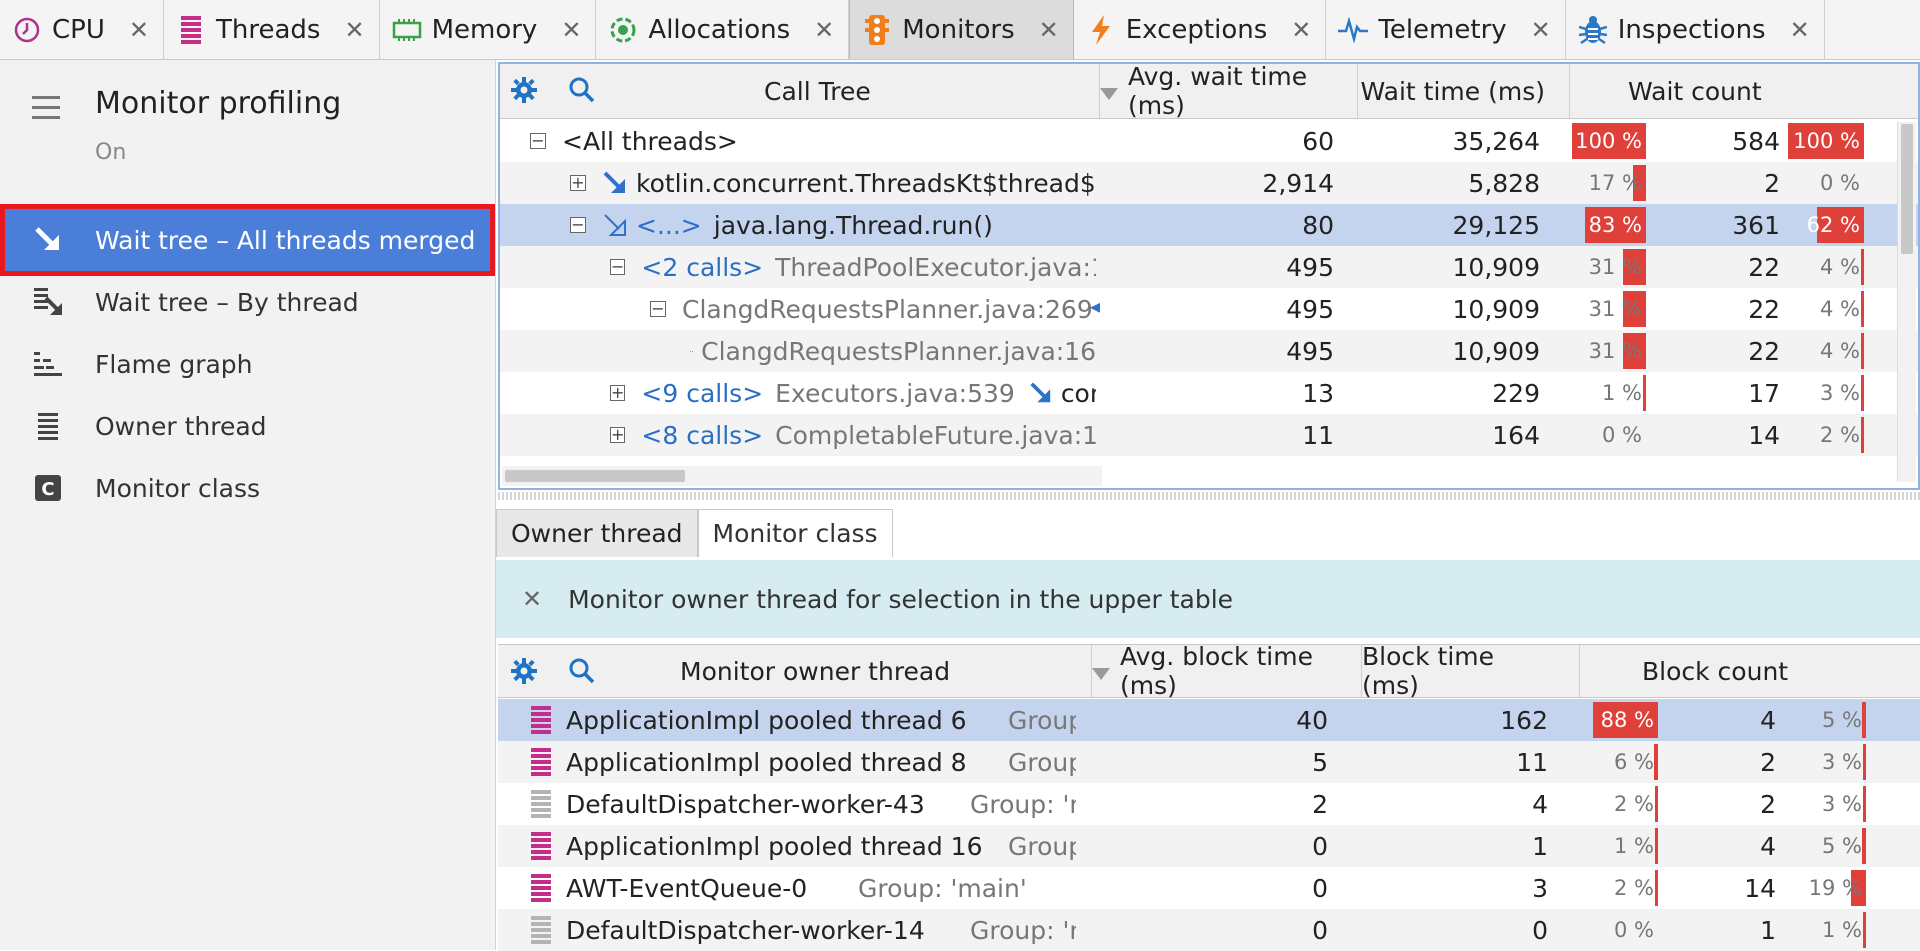  I want to click on tab-inspections: Inspections ✕, so click(1695, 29).